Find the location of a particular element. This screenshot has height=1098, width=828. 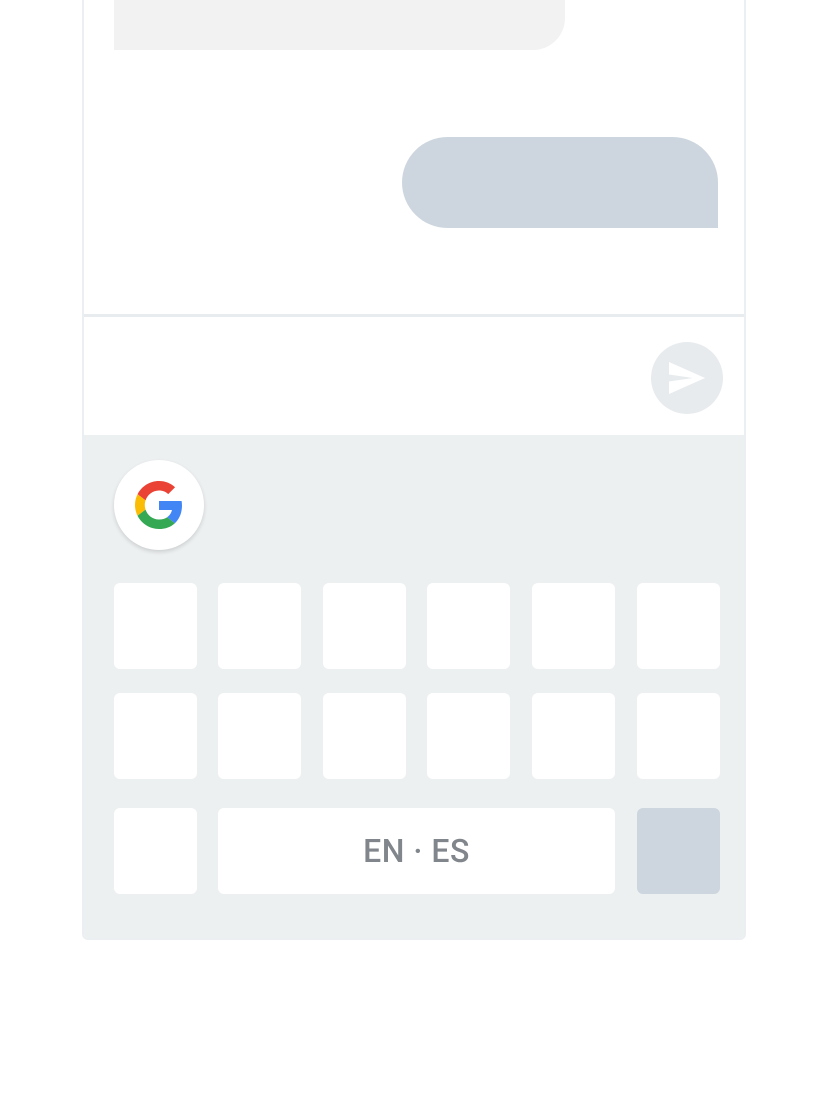

language-label: EN · ES is located at coordinates (416, 851).